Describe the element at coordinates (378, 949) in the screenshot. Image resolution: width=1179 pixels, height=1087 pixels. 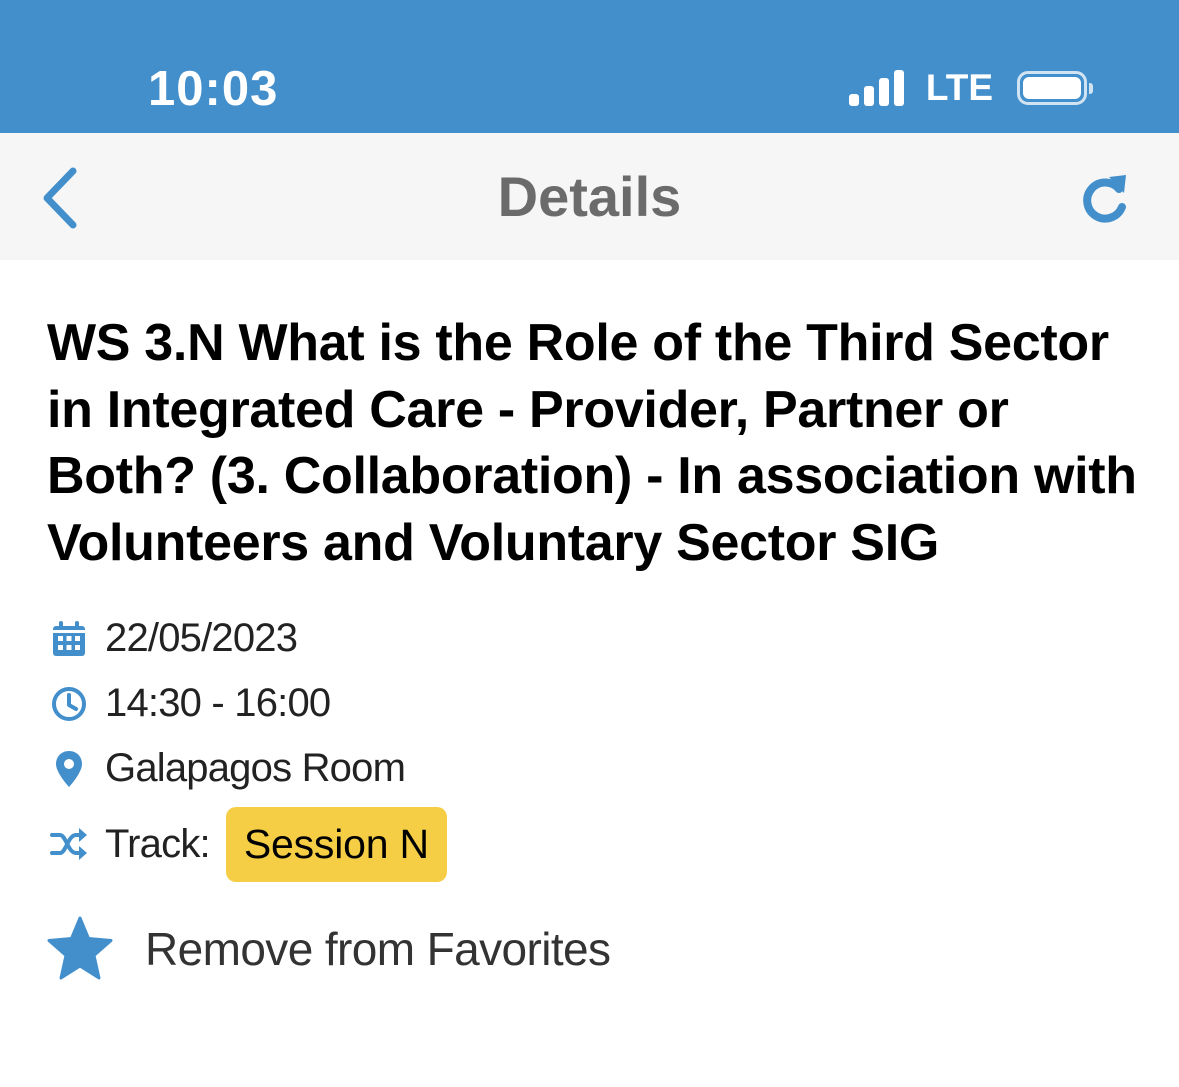
I see `remove-favorite-label: Remove from Favorites` at that location.